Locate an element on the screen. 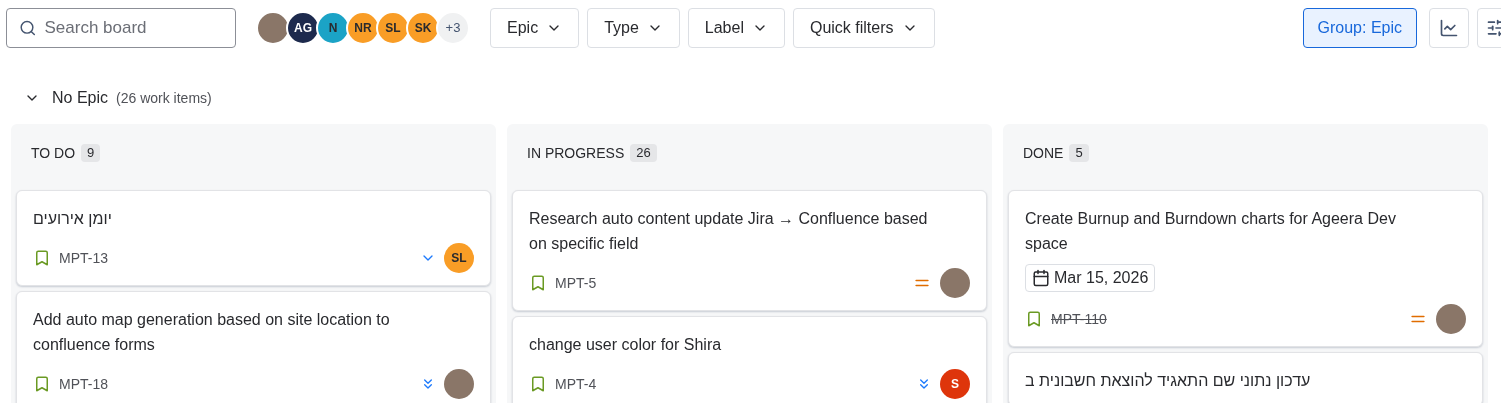  card-title: Research auto content update Jira → Confluence based on specific field is located at coordinates (729, 231).